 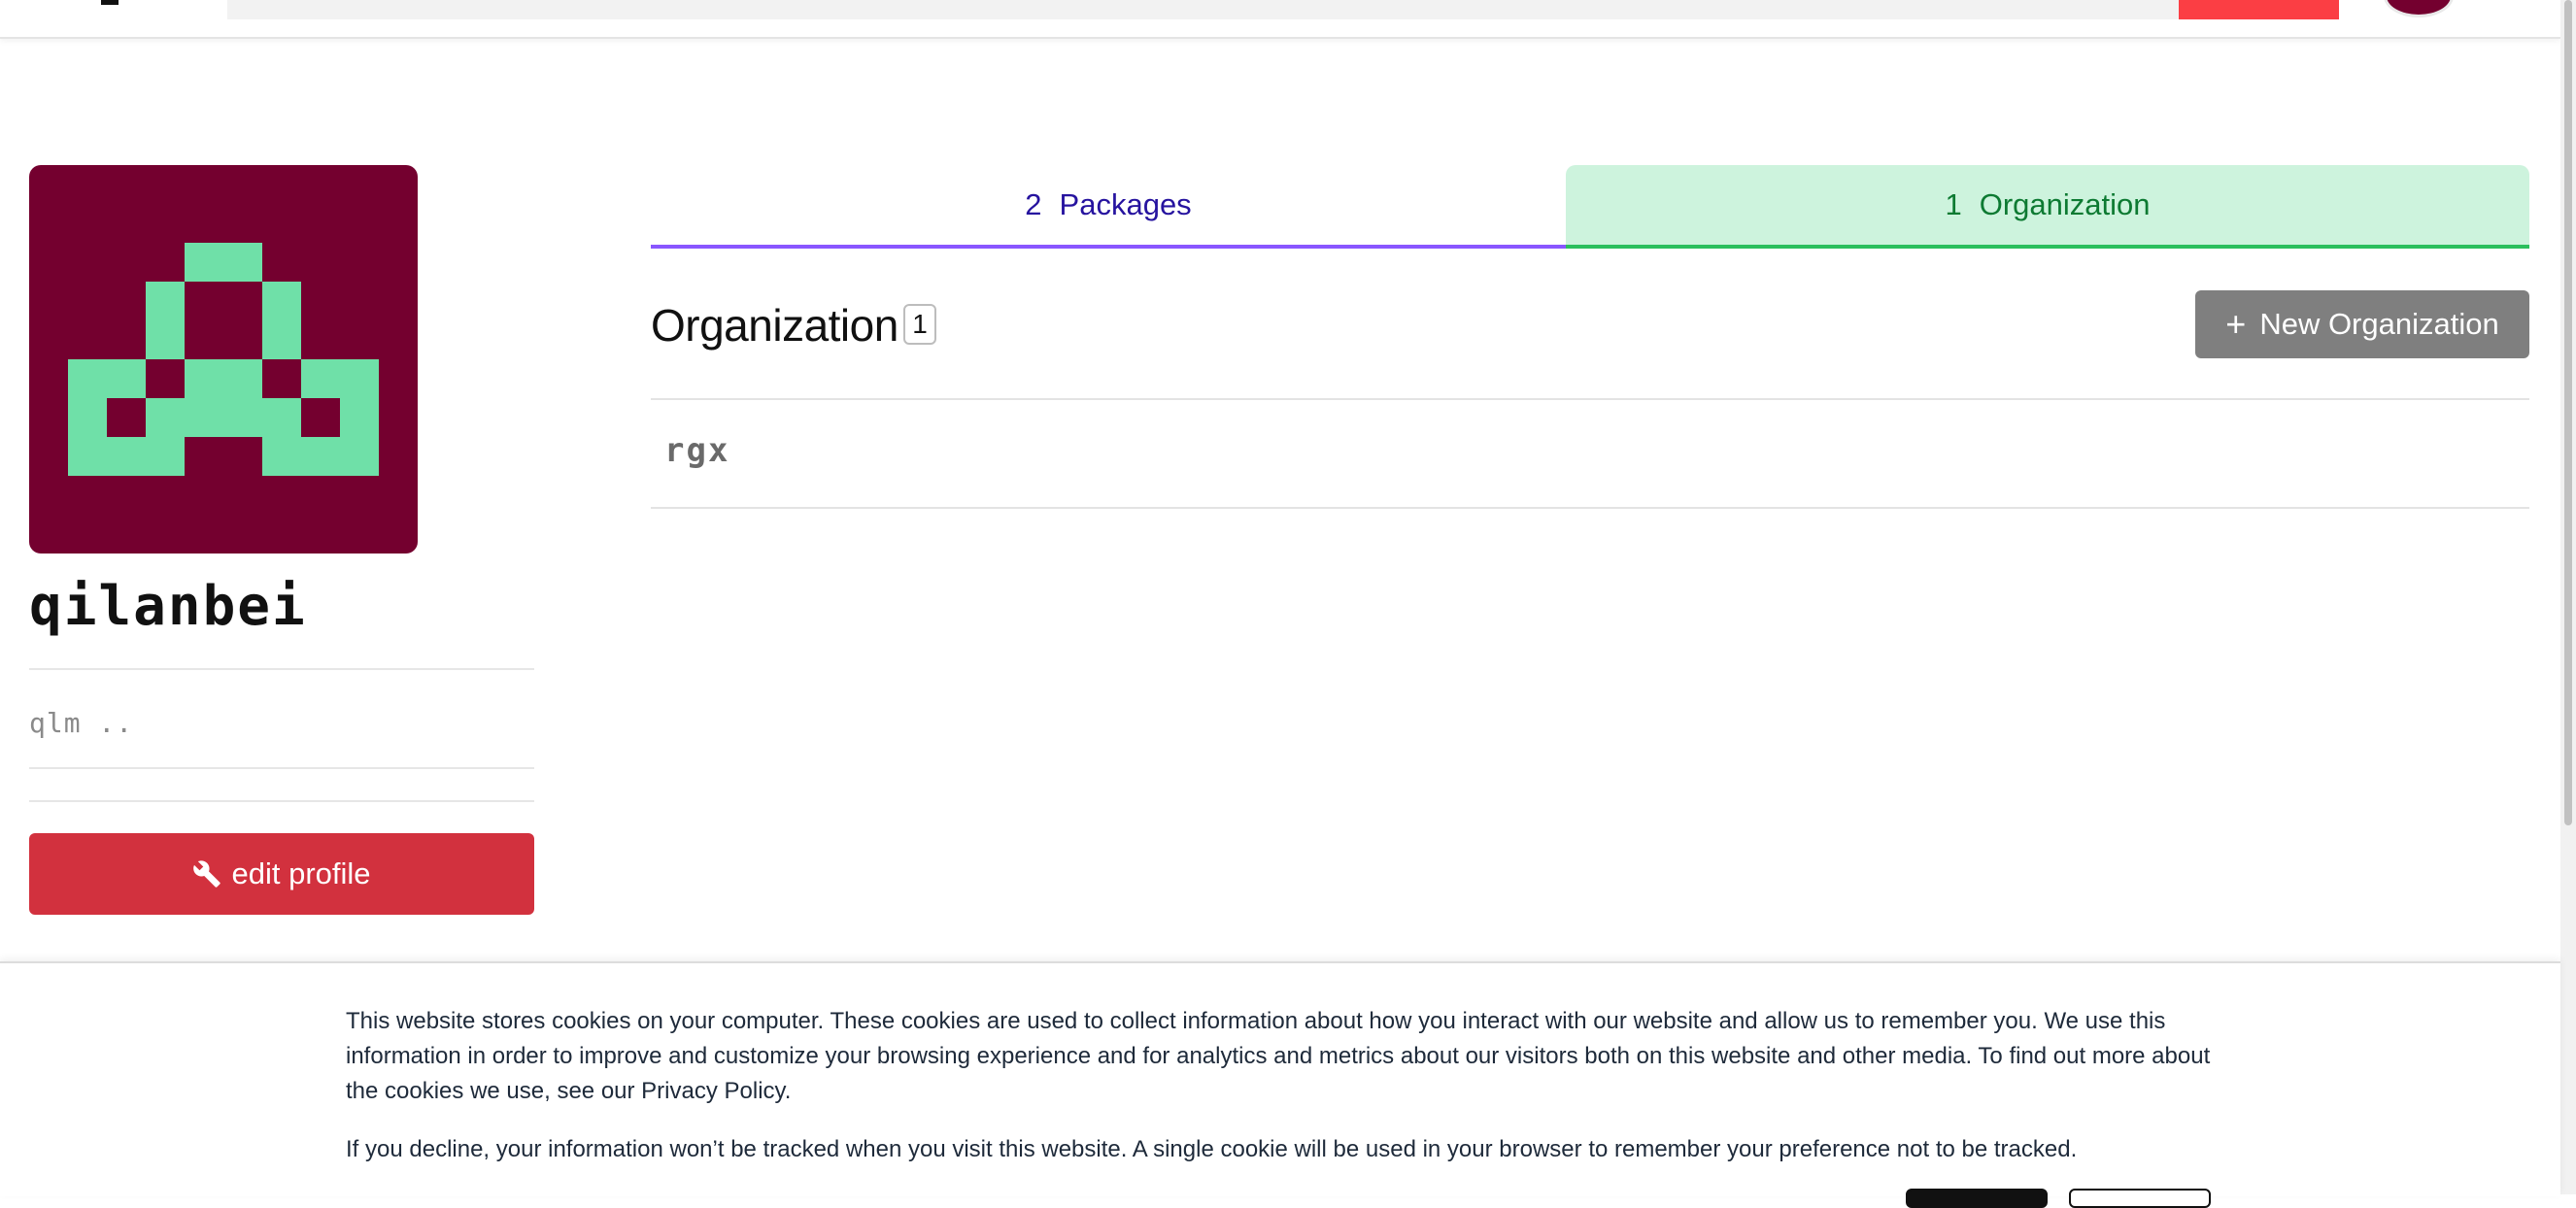 I want to click on tab-count: 1, so click(x=1953, y=204).